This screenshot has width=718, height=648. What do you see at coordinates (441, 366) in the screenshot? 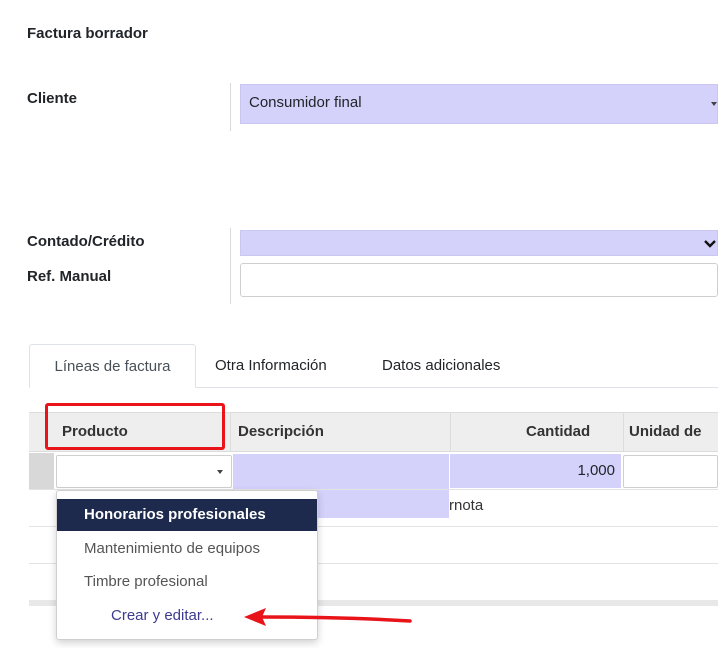
I see `tab-datos-adicionales: Datos adicionales` at bounding box center [441, 366].